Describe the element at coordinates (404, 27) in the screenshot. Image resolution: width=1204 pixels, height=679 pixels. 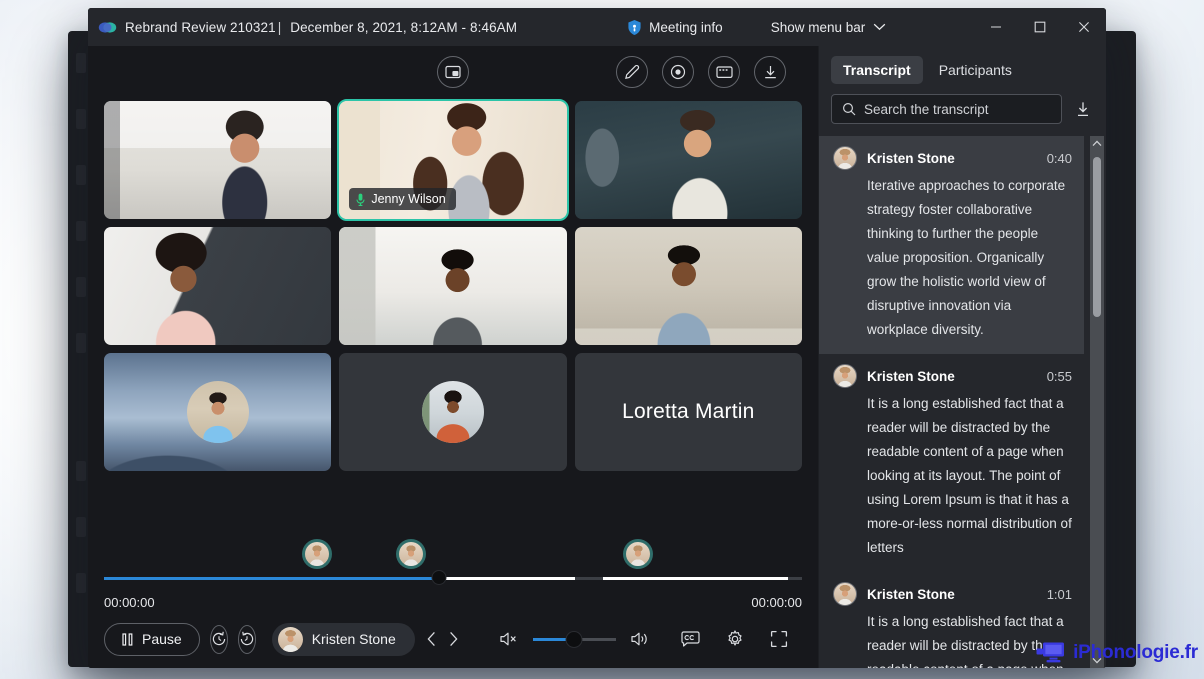
I see `meeting-datetime: December 8, 2021, 8:12AM - 8:46AM` at that location.